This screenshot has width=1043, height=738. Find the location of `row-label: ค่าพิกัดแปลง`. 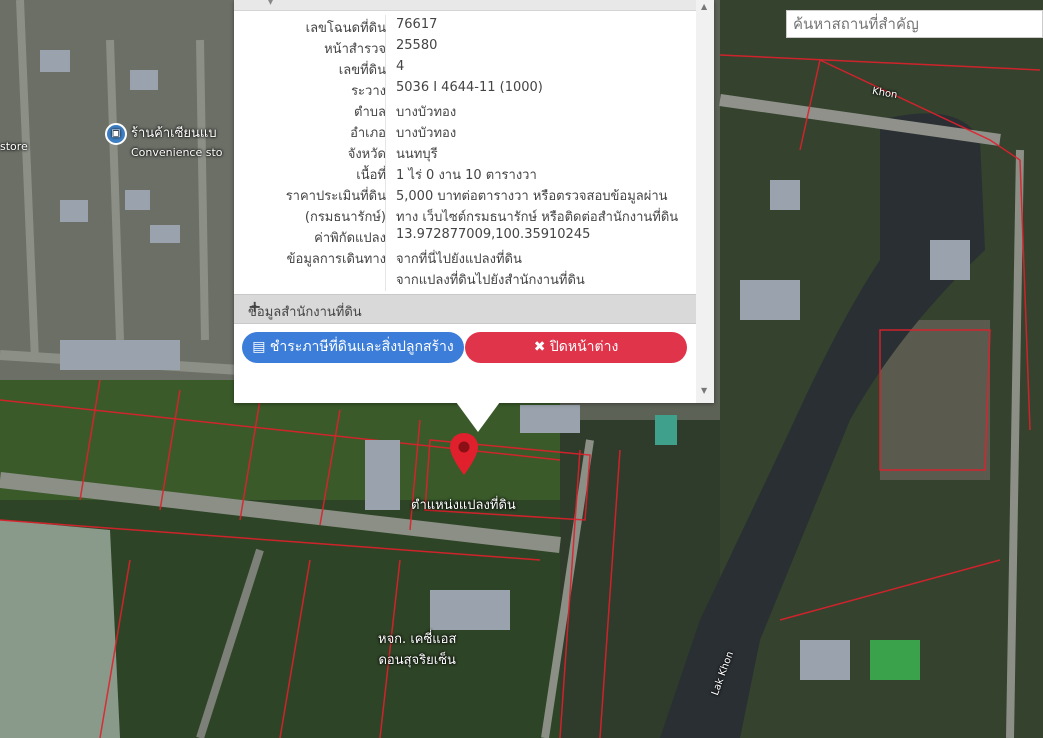

row-label: ค่าพิกัดแปลง is located at coordinates (350, 238).